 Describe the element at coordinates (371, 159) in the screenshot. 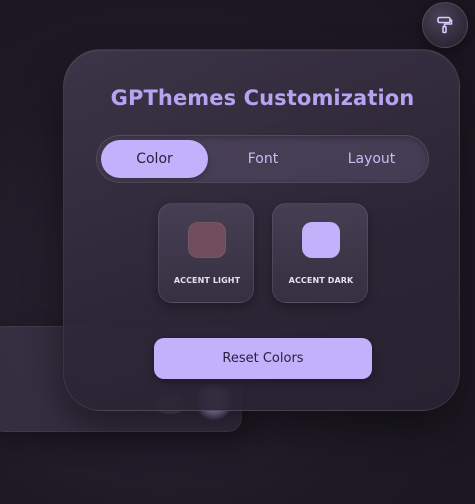

I see `tab-layout: Layout` at that location.